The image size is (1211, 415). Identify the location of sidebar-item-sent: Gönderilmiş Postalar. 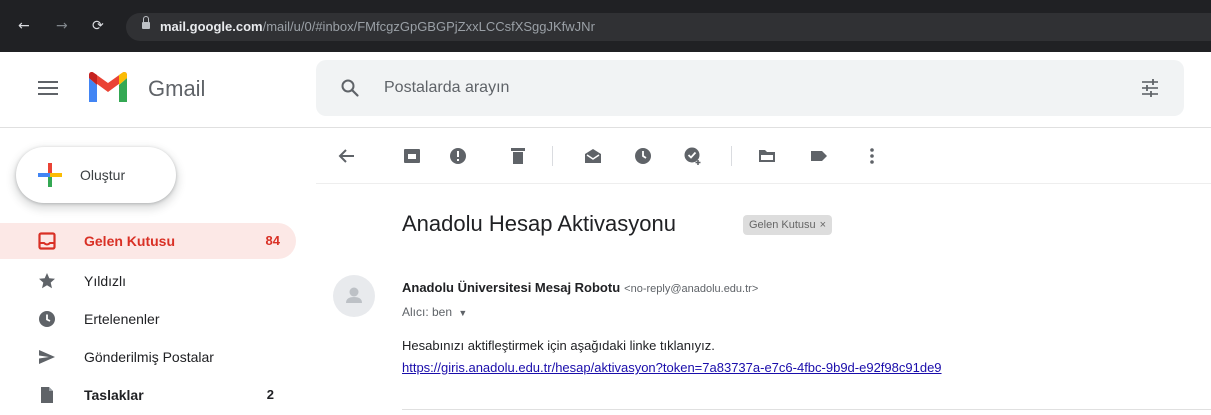
(148, 357).